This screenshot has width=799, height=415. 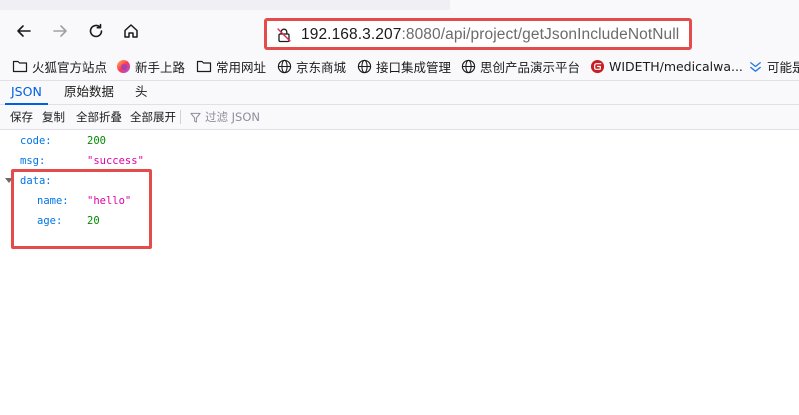 I want to click on gitee-icon, so click(x=597, y=66).